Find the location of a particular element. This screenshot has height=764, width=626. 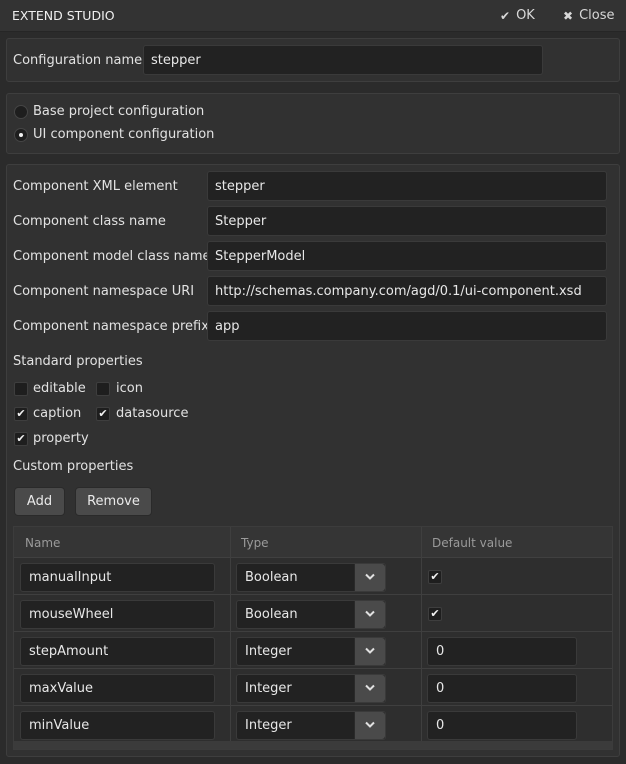

standard-properties-heading: Standard properties is located at coordinates (78, 361).